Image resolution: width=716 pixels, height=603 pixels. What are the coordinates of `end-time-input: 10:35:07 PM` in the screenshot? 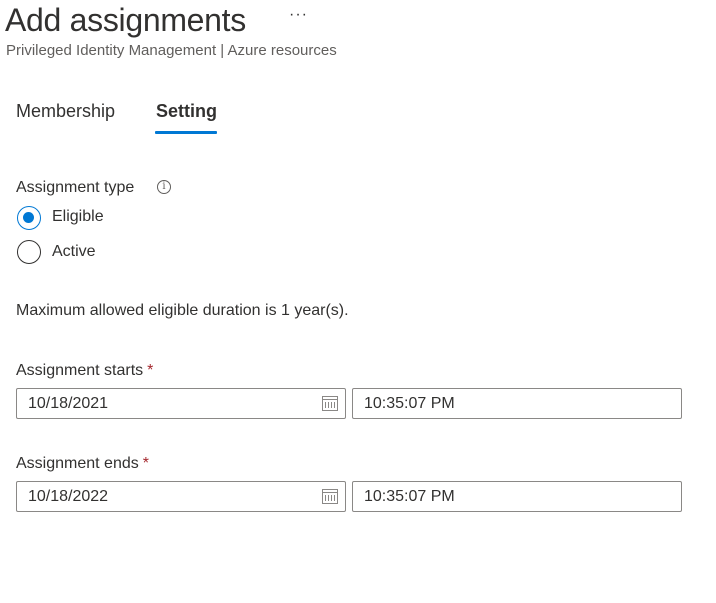 It's located at (517, 496).